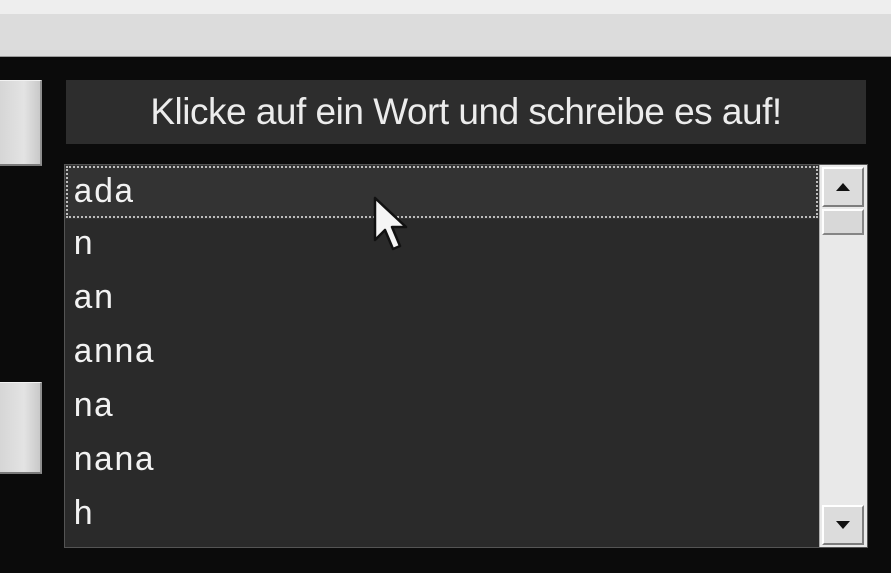 Image resolution: width=891 pixels, height=573 pixels. I want to click on side-button-upper, so click(21, 123).